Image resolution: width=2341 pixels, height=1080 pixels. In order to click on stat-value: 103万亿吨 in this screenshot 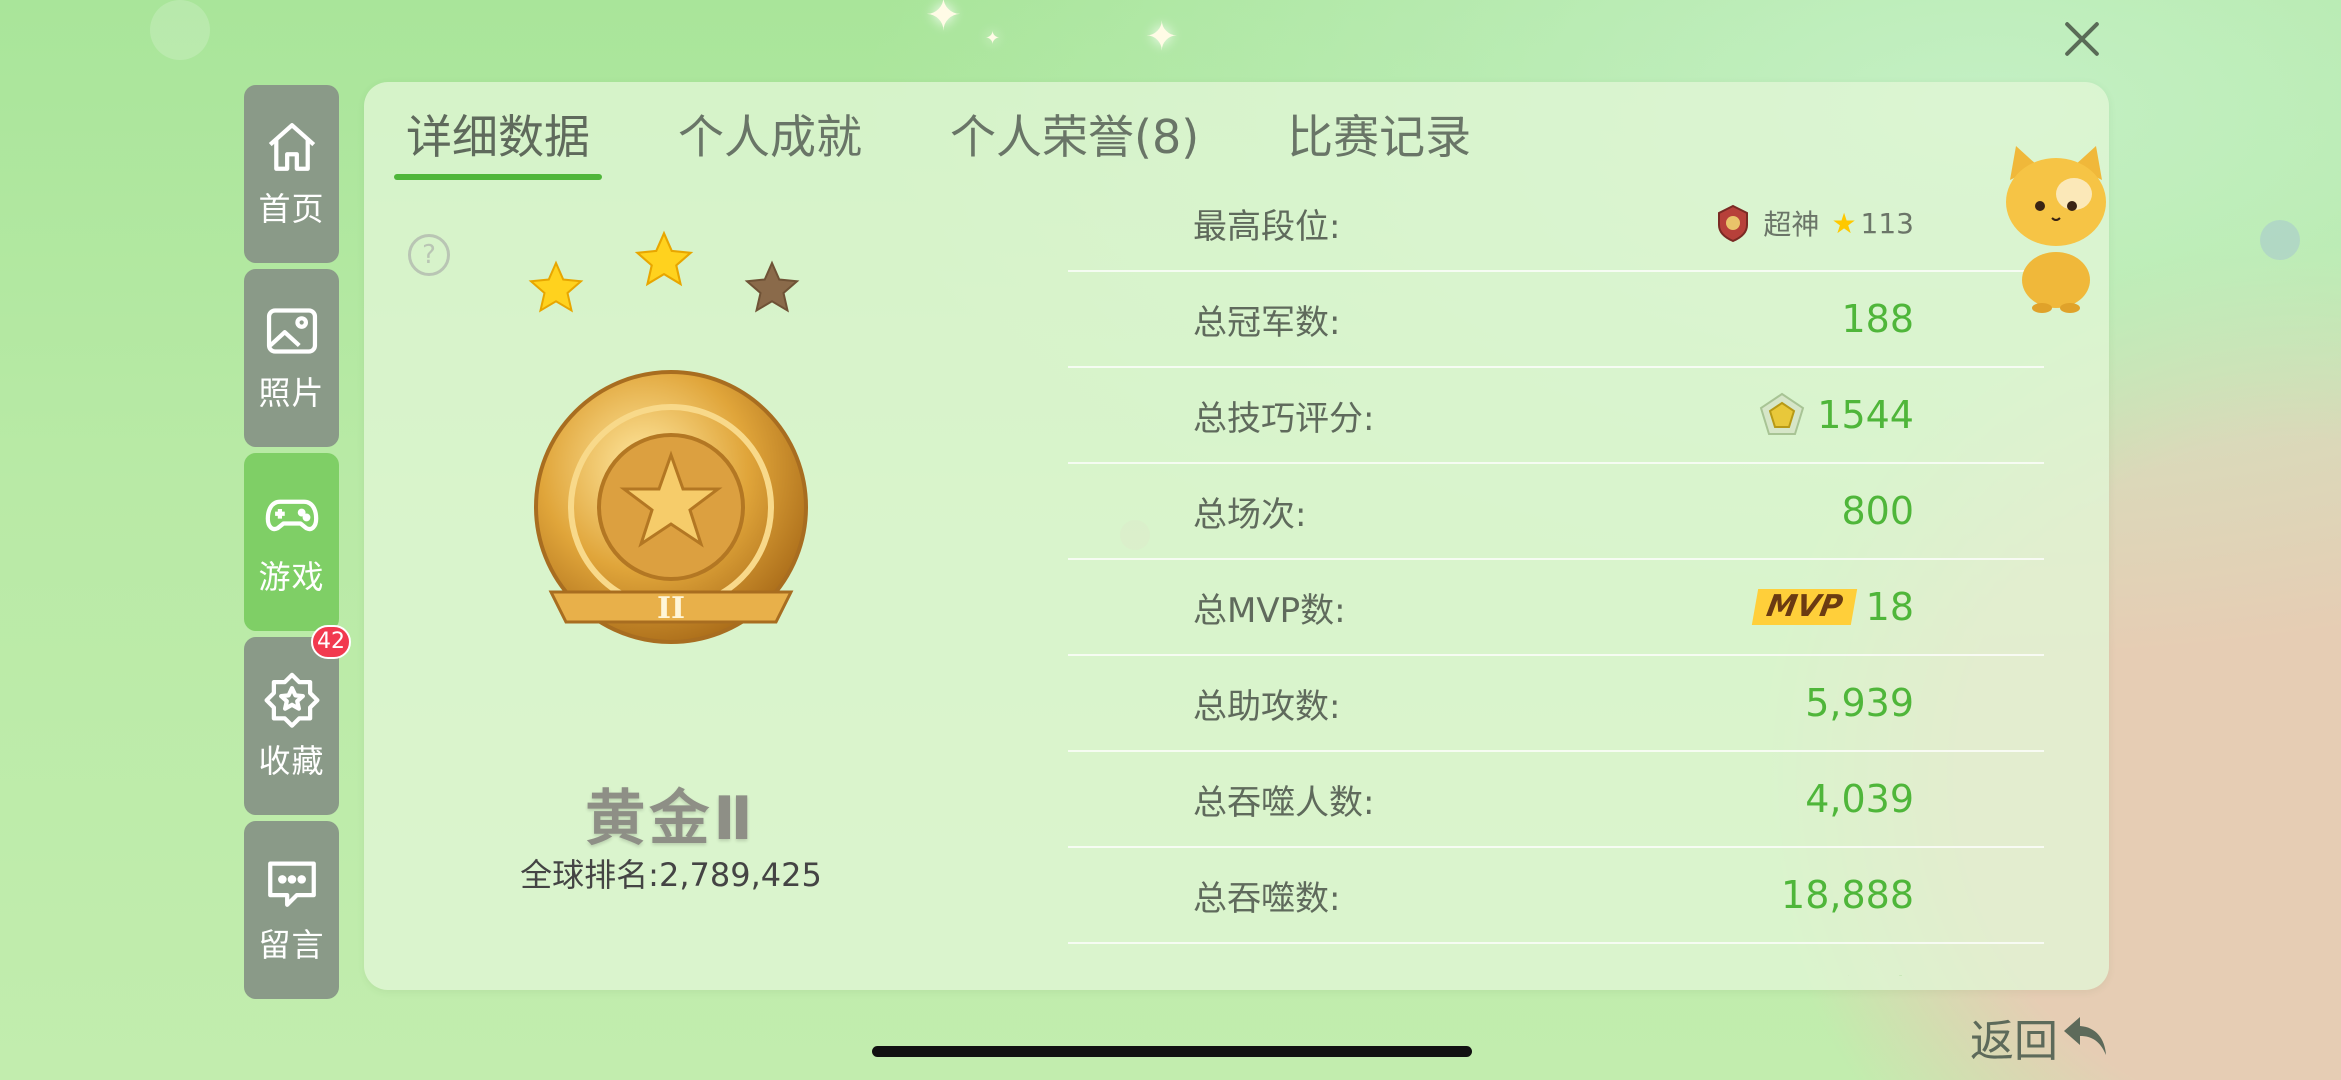, I will do `click(1820, 970)`.